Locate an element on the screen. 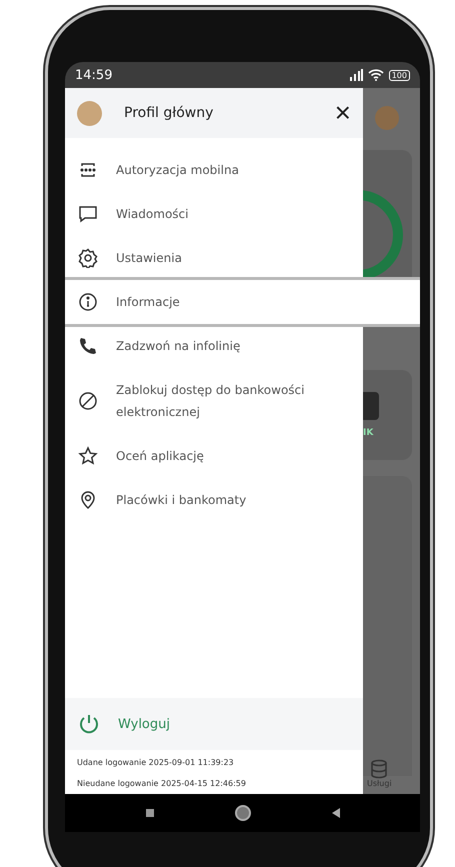 The height and width of the screenshot is (867, 455). menu-item: Oceń aplikację is located at coordinates (214, 456).